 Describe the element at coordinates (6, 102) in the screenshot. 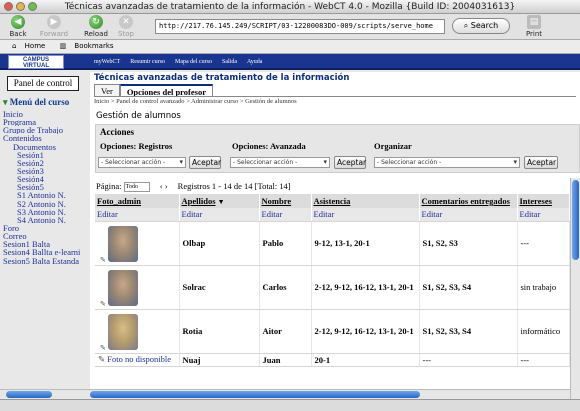

I see `collapse-icon: ▾` at that location.